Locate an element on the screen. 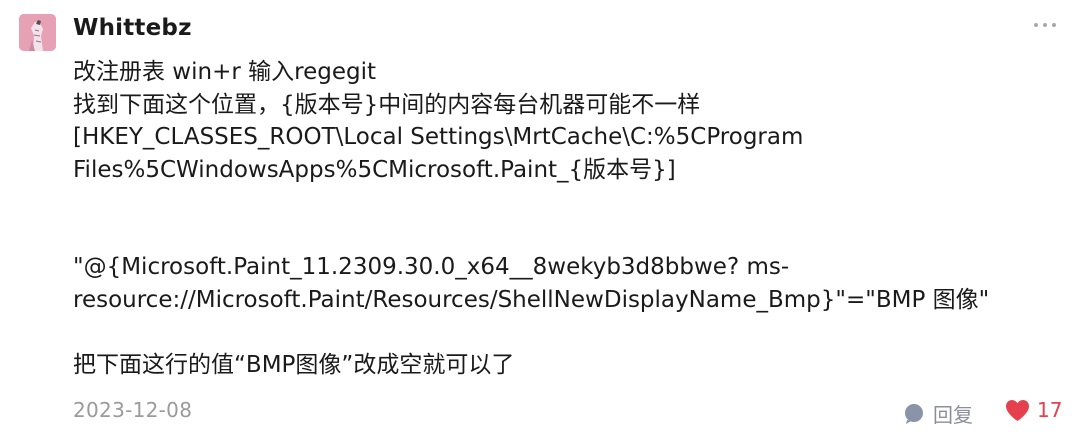  username: Whittebz is located at coordinates (132, 28).